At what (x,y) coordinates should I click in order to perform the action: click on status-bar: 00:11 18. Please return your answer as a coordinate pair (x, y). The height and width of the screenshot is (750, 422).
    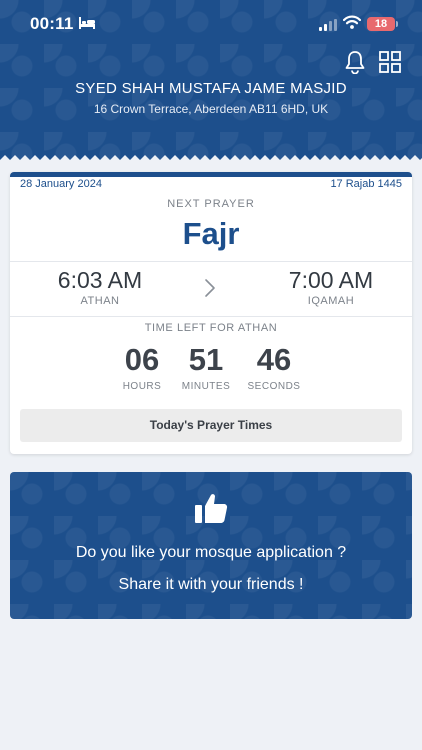
    Looking at the image, I should click on (211, 24).